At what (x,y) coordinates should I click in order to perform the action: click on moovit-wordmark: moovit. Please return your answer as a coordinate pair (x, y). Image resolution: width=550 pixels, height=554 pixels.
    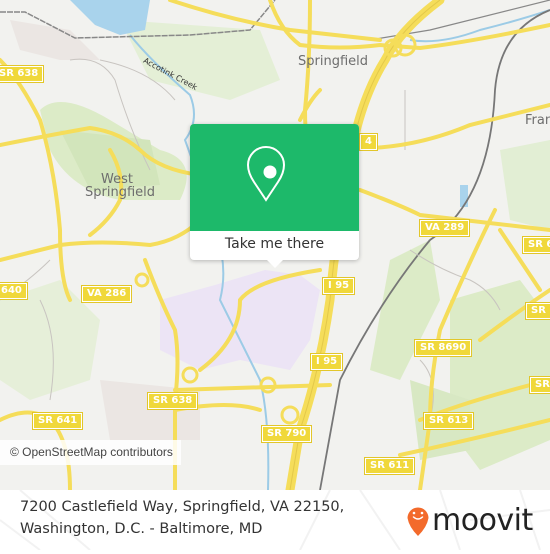
    Looking at the image, I should click on (482, 520).